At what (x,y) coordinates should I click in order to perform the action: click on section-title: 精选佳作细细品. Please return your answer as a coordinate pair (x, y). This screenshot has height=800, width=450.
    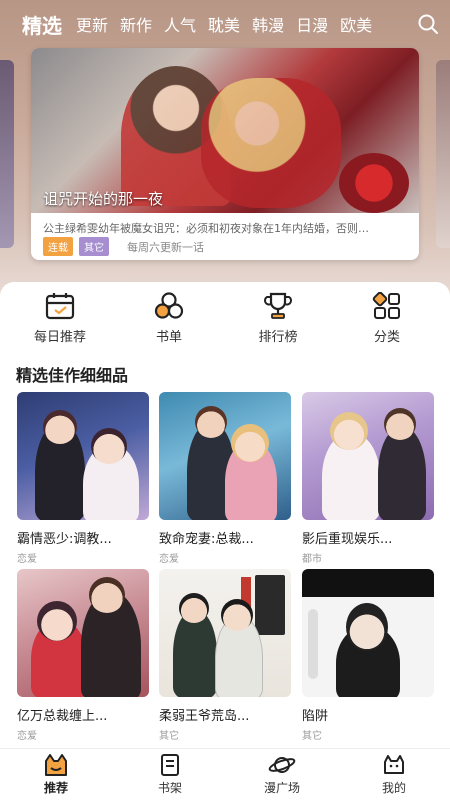
    Looking at the image, I should click on (72, 375).